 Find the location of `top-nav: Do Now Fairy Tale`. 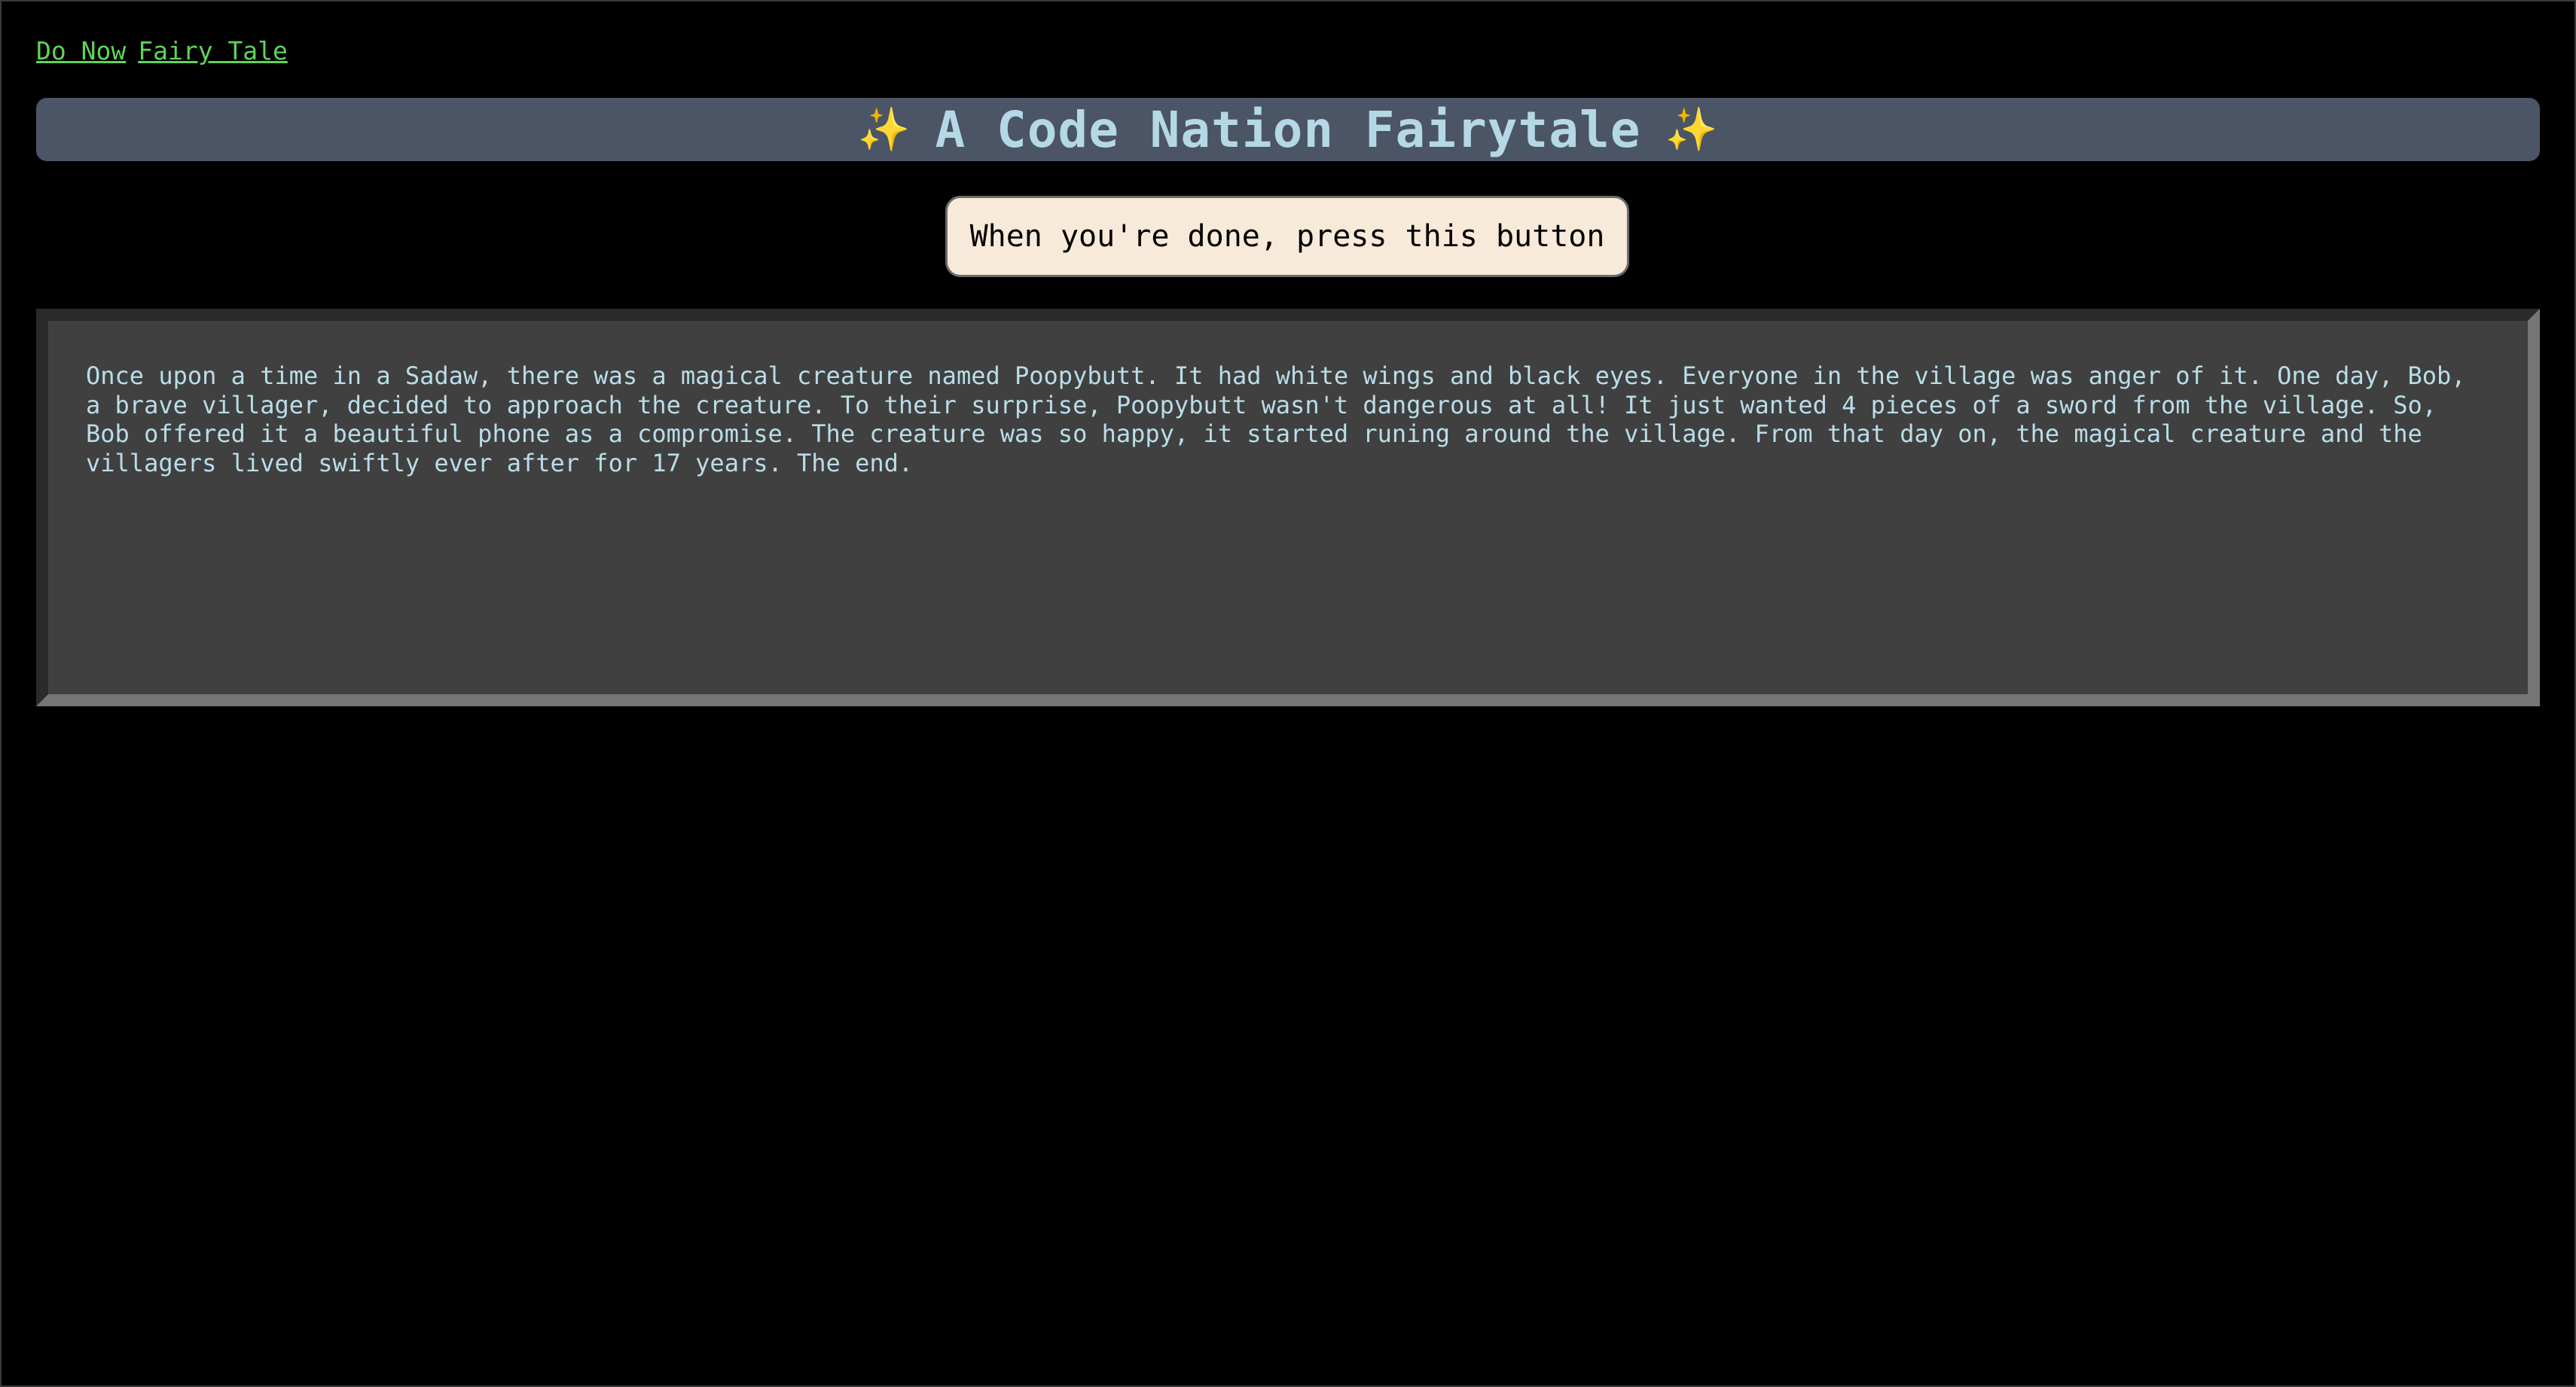

top-nav: Do Now Fairy Tale is located at coordinates (168, 51).